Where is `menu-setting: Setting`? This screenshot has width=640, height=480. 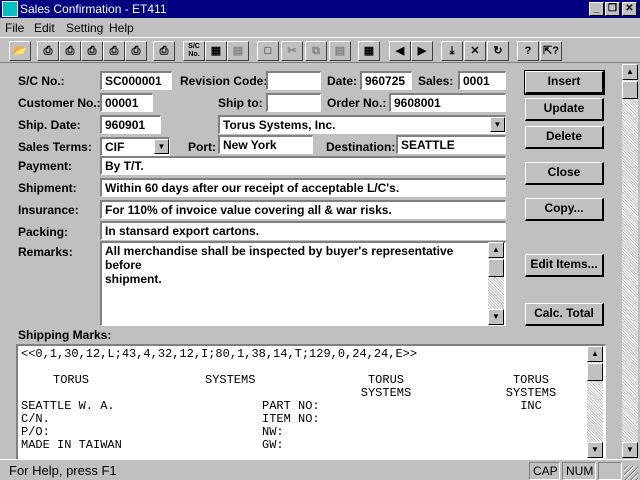
menu-setting: Setting is located at coordinates (84, 28).